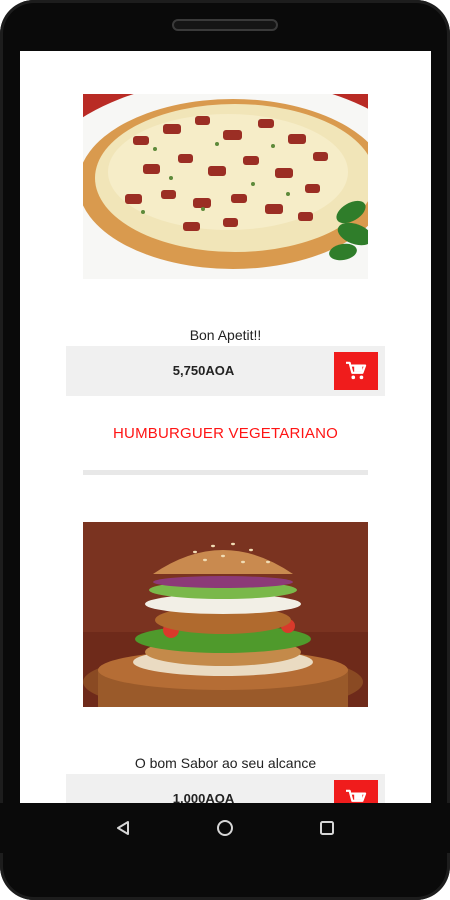 The width and height of the screenshot is (450, 900). I want to click on status-bar, so click(225, 63).